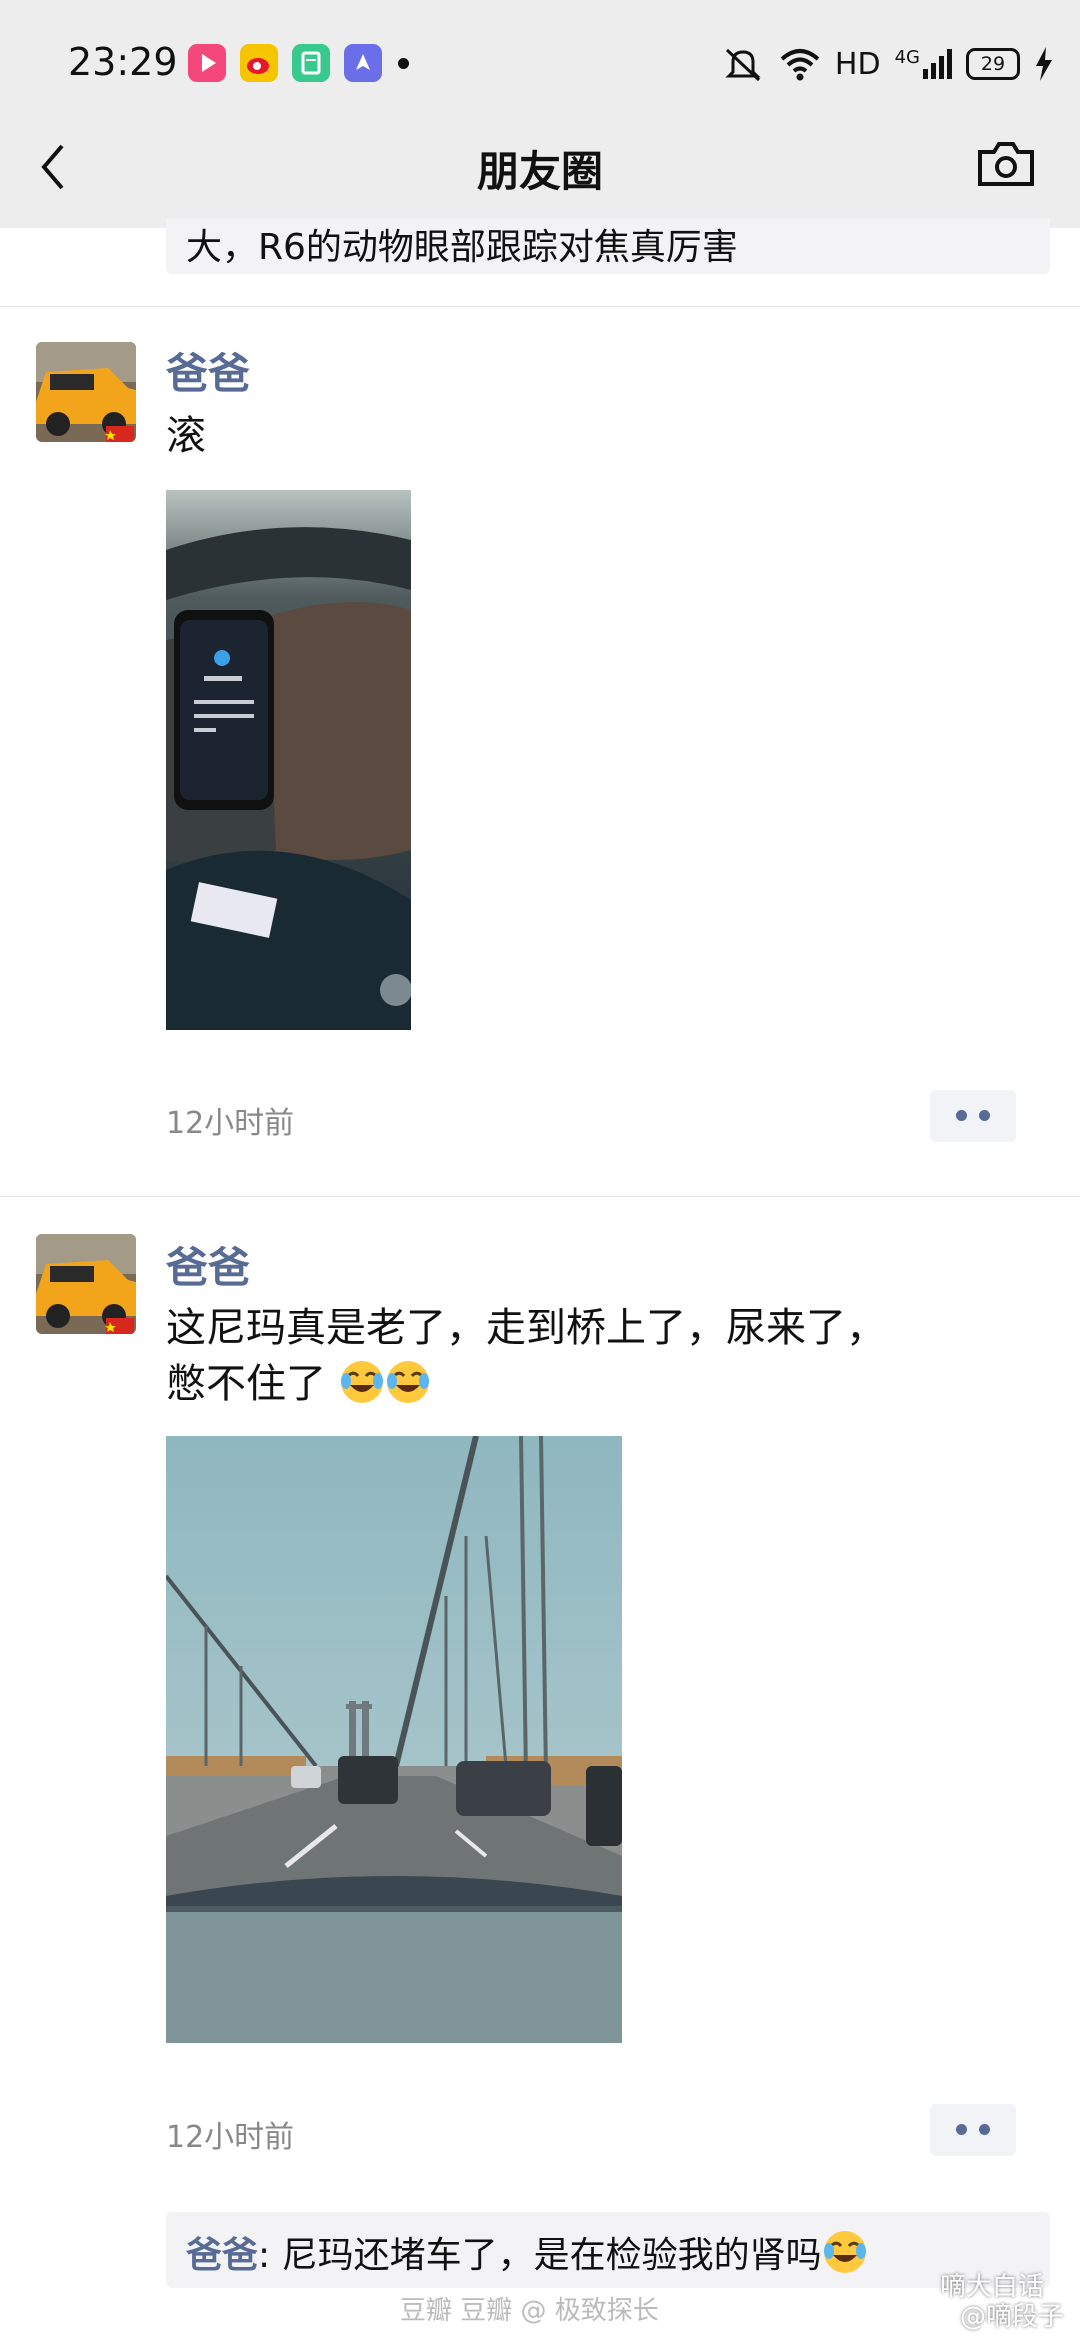  Describe the element at coordinates (222, 2255) in the screenshot. I see `comment-author: 爸爸` at that location.